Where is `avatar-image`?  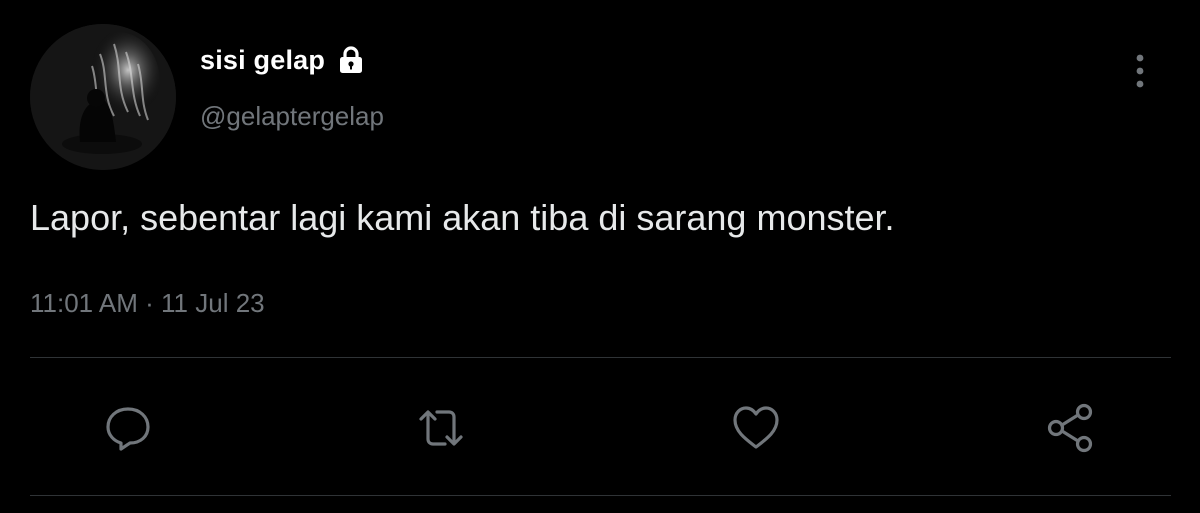 avatar-image is located at coordinates (103, 97).